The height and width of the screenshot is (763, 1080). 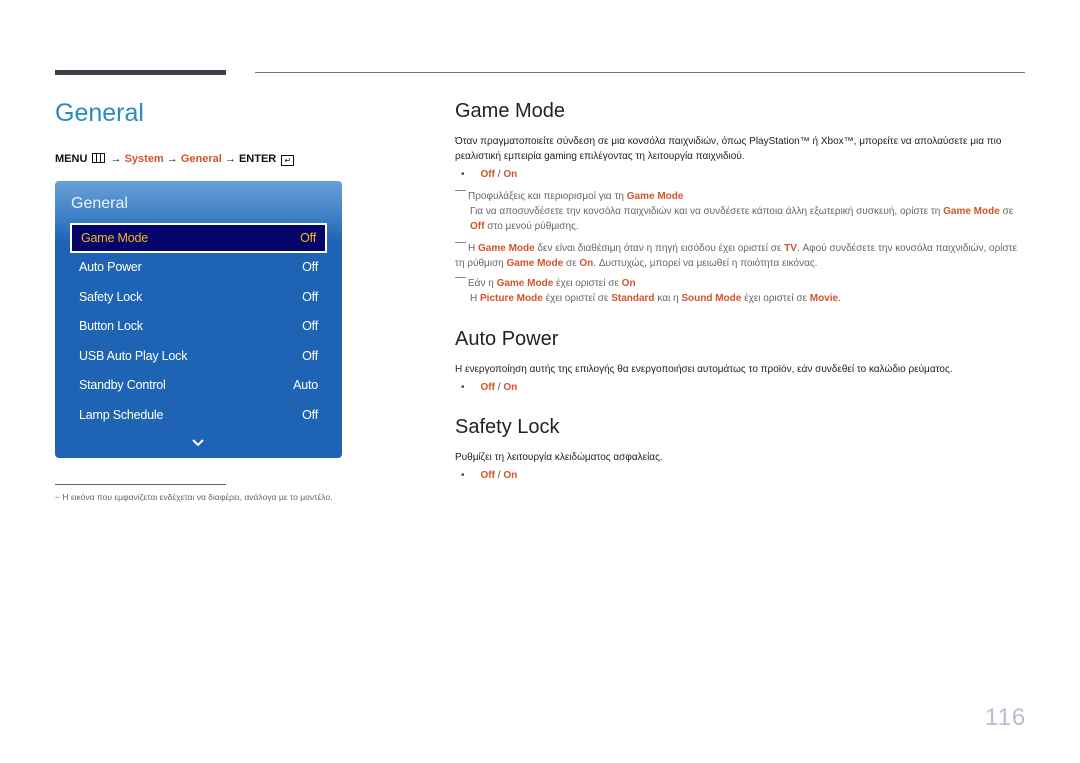 I want to click on osd-title: General, so click(x=99, y=203).